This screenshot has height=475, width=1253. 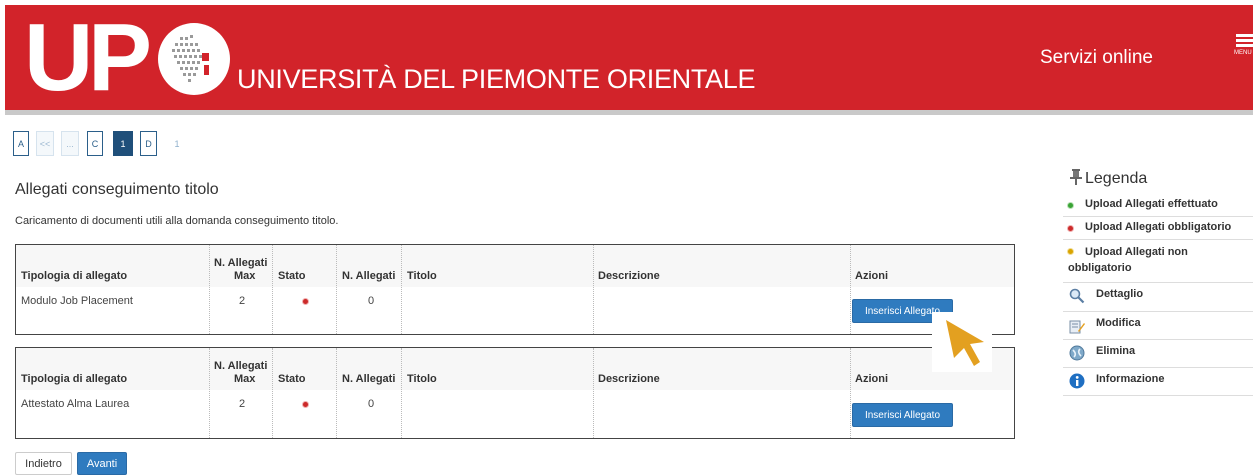 I want to click on legend-label: Upload Allegati effettuato, so click(x=1151, y=204).